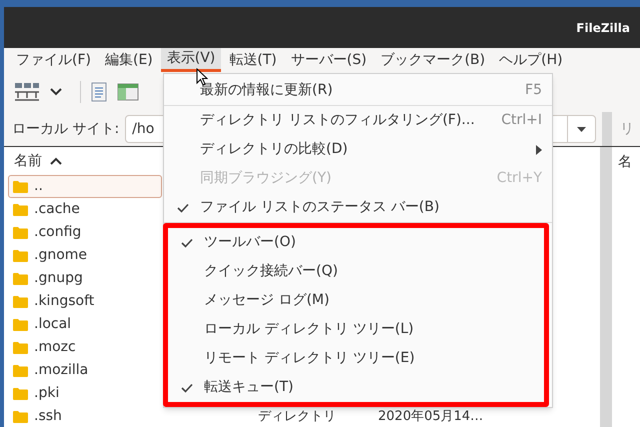  What do you see at coordinates (191, 60) in the screenshot?
I see `menu-title: 表示(V)` at bounding box center [191, 60].